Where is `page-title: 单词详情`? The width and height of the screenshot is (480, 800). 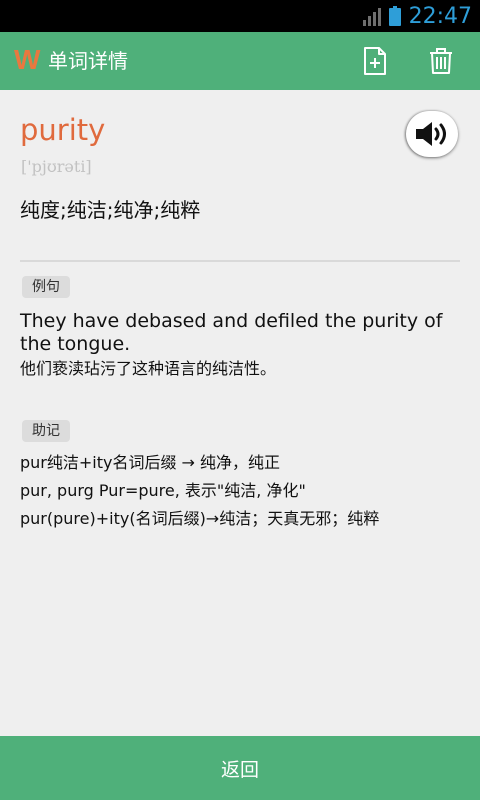 page-title: 单词详情 is located at coordinates (88, 61).